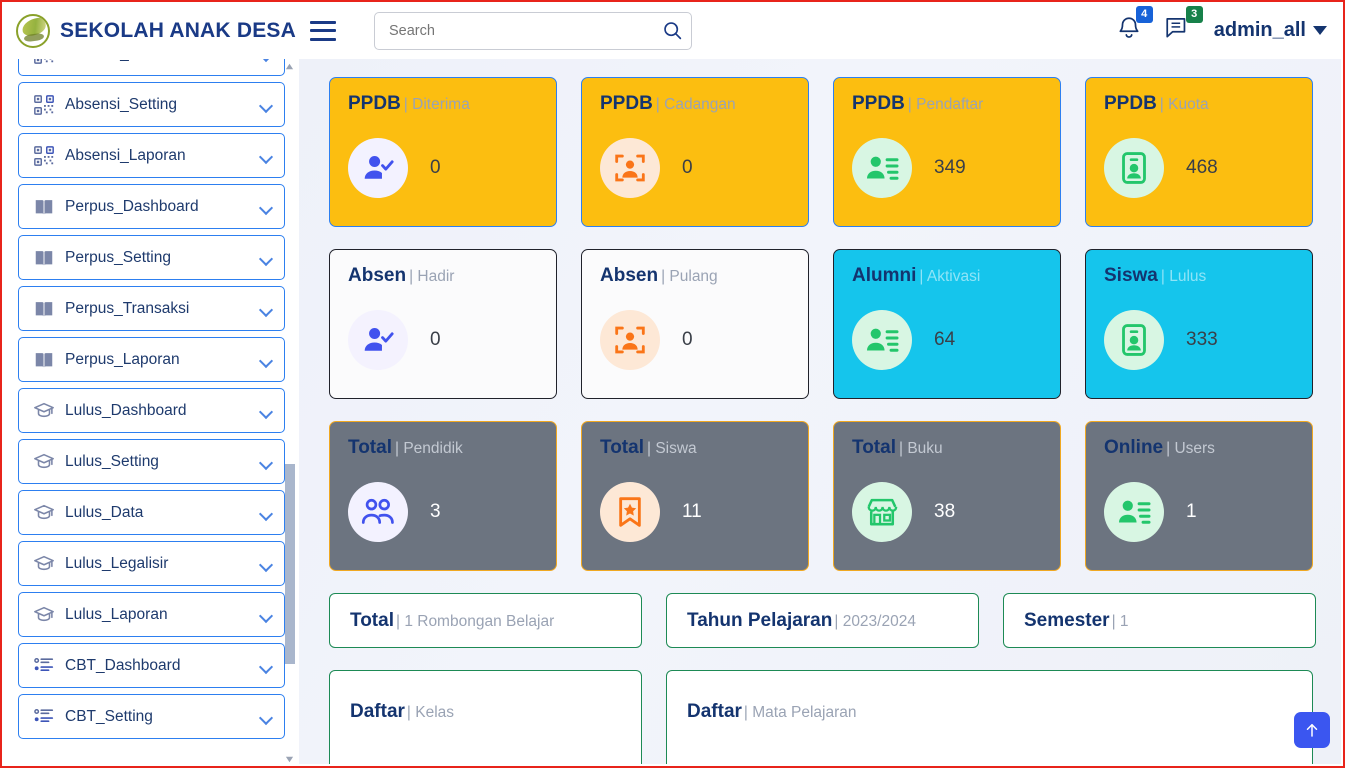  Describe the element at coordinates (151, 155) in the screenshot. I see `sidebar-item-absensi_laporan: Absensi_Laporan` at that location.